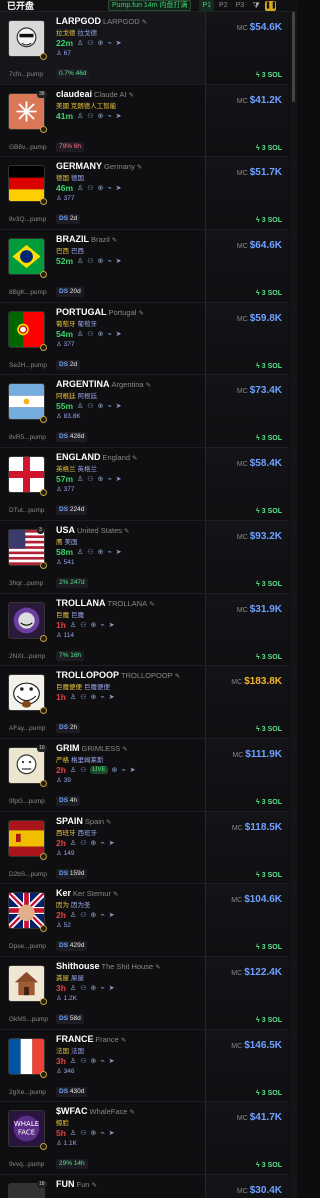 This screenshot has height=1198, width=320. I want to click on token-ticker: LARPGOD, so click(78, 21).